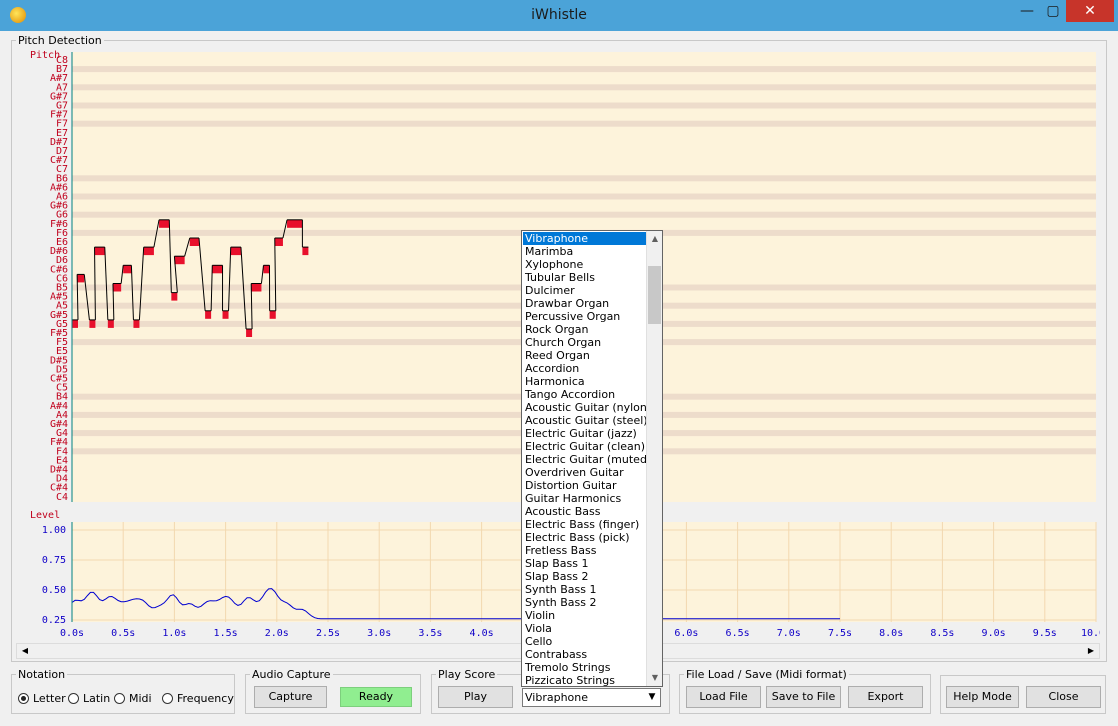 The image size is (1118, 726). I want to click on instrument-option: Reed Organ, so click(584, 355).